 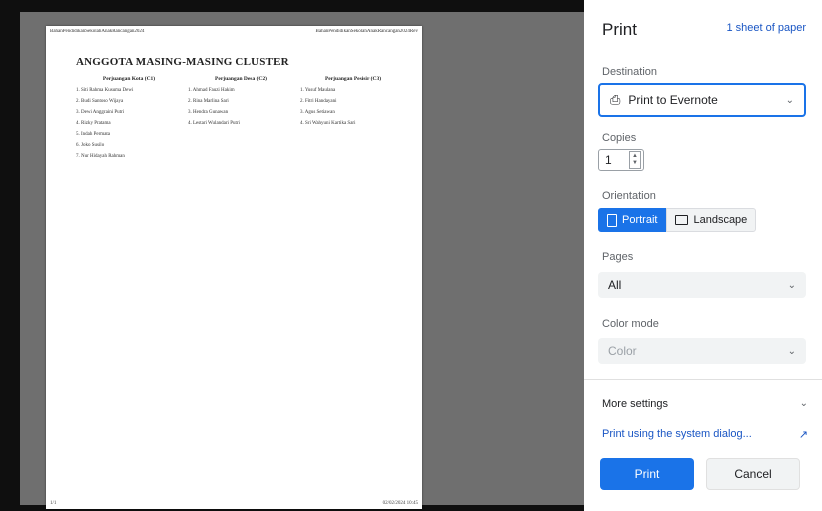 I want to click on copies-value: 1, so click(x=608, y=160).